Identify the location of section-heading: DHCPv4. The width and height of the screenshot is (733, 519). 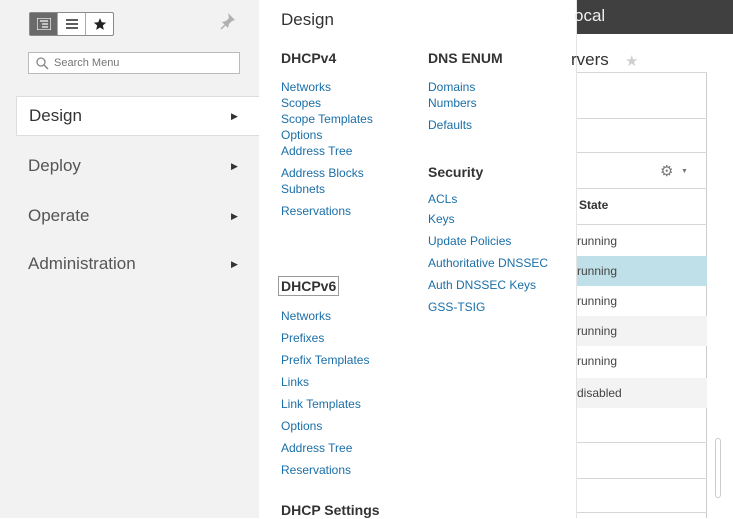
(309, 58).